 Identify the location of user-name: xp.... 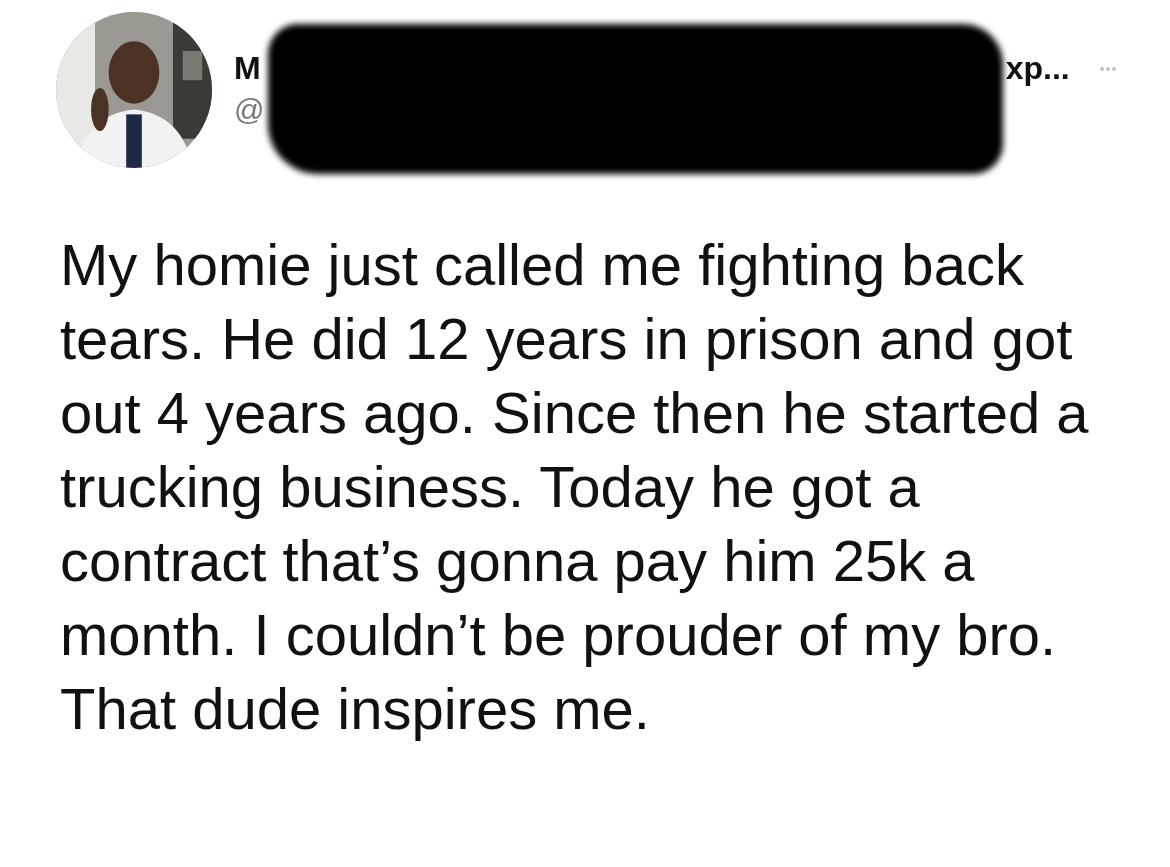
(1037, 68).